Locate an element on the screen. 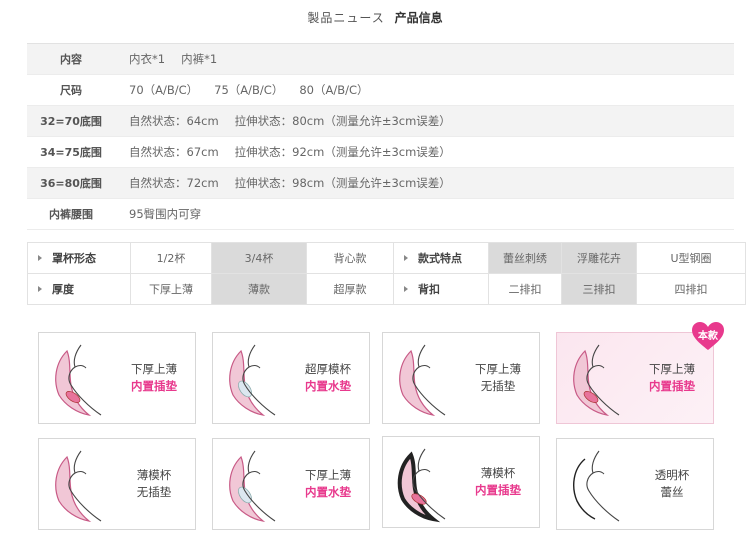  attribute-option: 1/2杯 is located at coordinates (171, 258).